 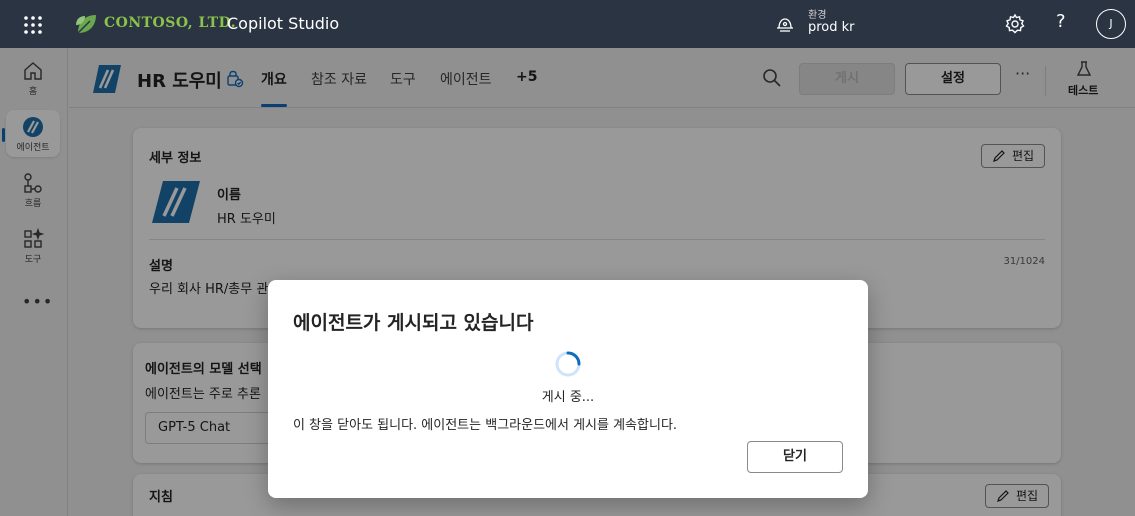 What do you see at coordinates (831, 27) in the screenshot?
I see `environment-value: prod kr` at bounding box center [831, 27].